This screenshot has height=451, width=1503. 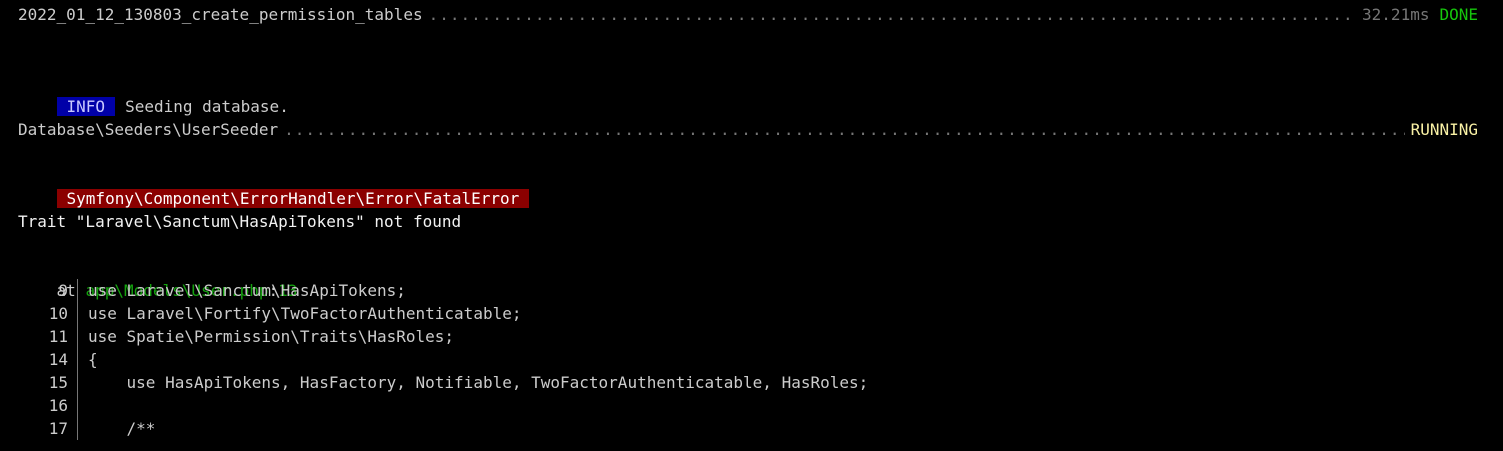 What do you see at coordinates (1444, 129) in the screenshot?
I see `seeder-status: RUNNING` at bounding box center [1444, 129].